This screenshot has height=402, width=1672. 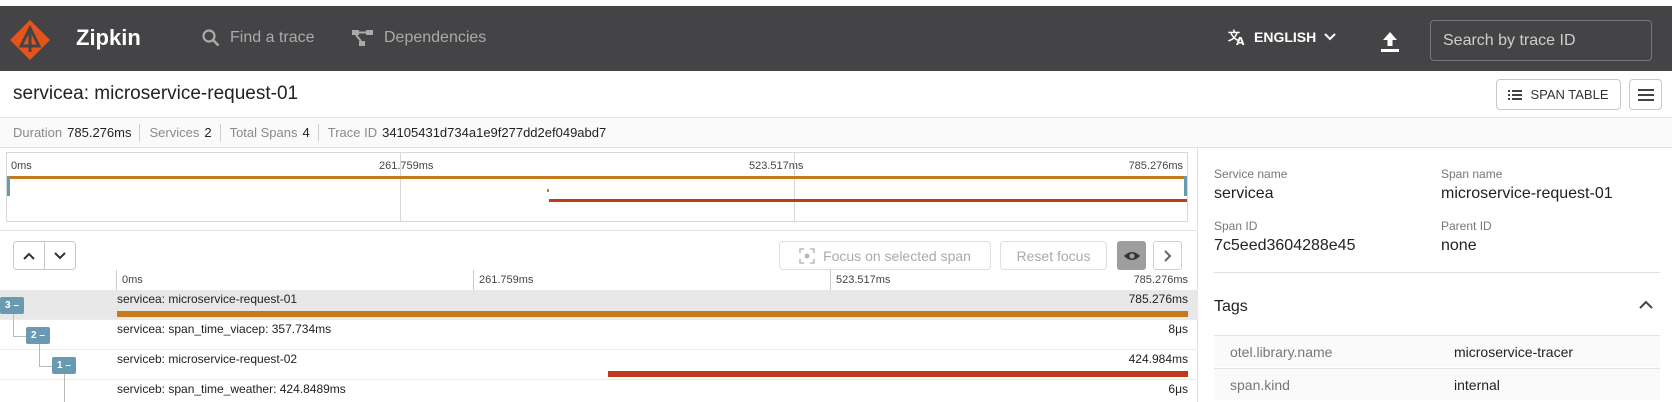 What do you see at coordinates (1160, 280) in the screenshot?
I see `timeline-tick: 785.276ms` at bounding box center [1160, 280].